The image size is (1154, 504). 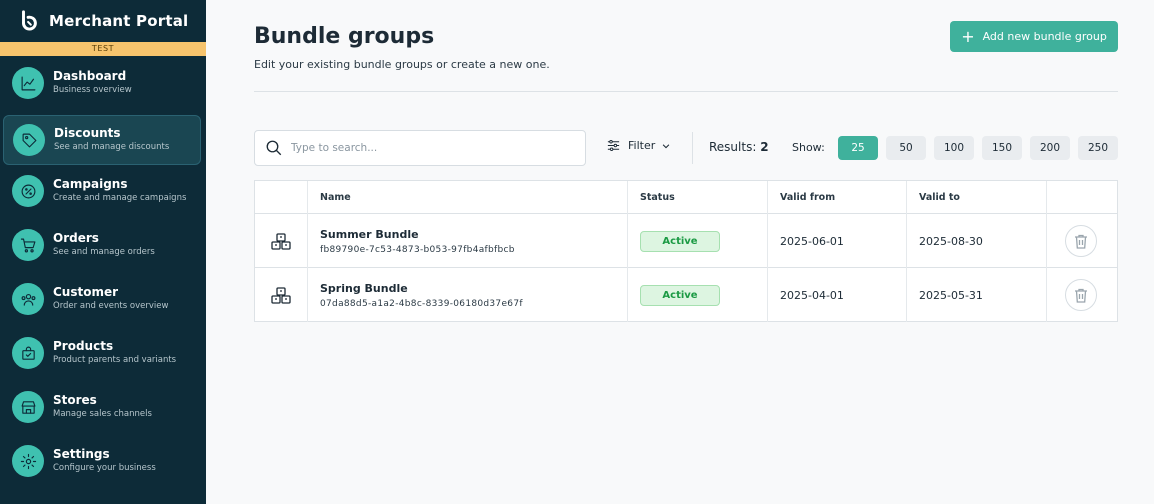 What do you see at coordinates (808, 147) in the screenshot?
I see `show-label: Show:` at bounding box center [808, 147].